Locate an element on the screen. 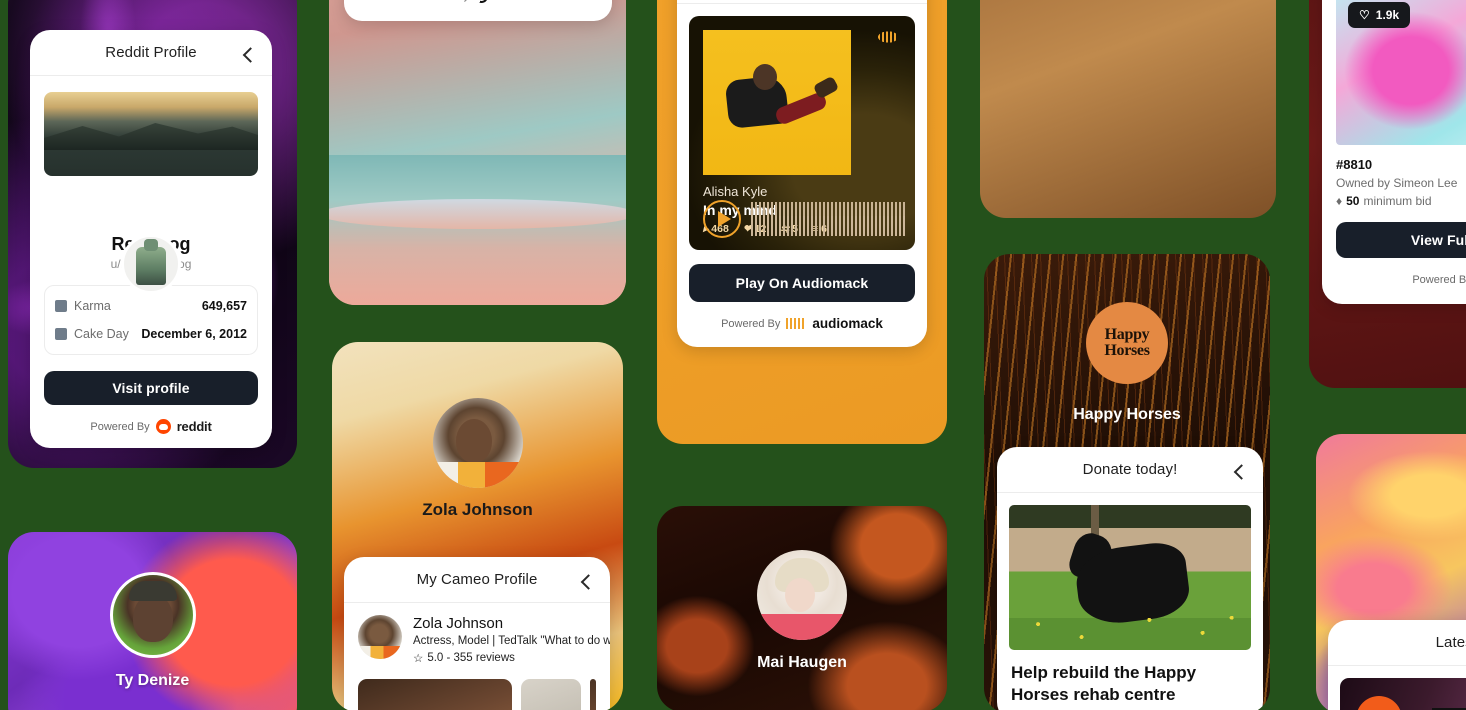 The image size is (1466, 710). audiomack-player: Alisha Kyle In my mind ▸468 ❤12 ⇆5 ≡6 is located at coordinates (802, 133).